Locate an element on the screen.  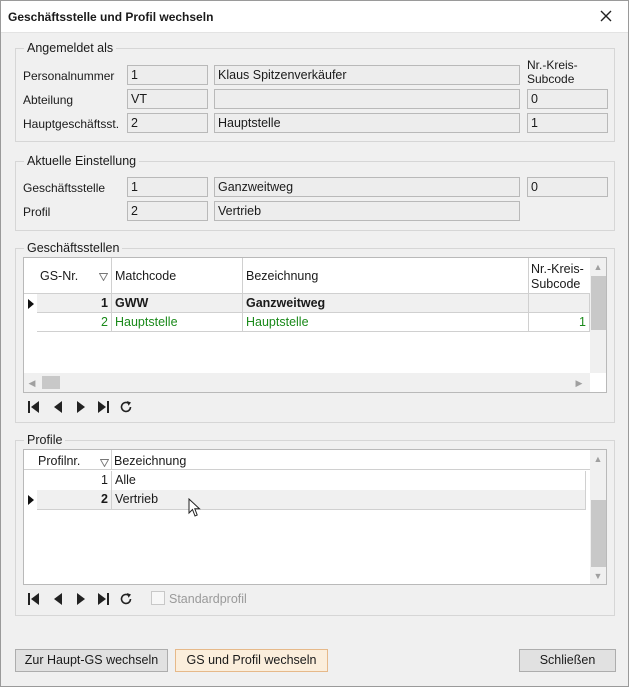
field-abteilung-nr: VT is located at coordinates (167, 99).